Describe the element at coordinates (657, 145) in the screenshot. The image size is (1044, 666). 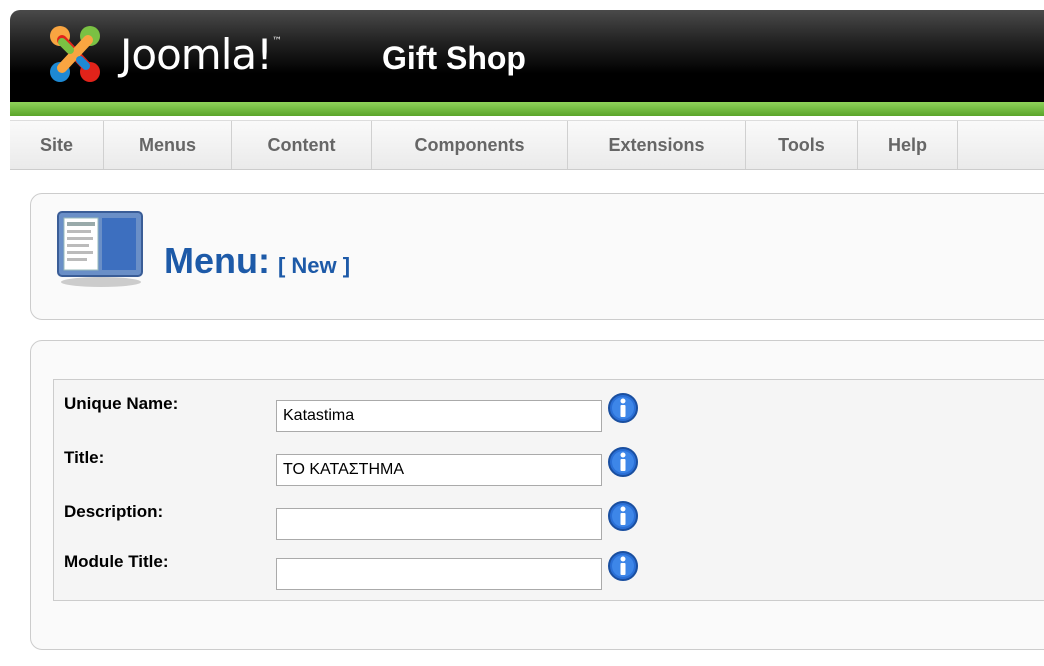
I see `menu-item-extensions: Extensions` at that location.